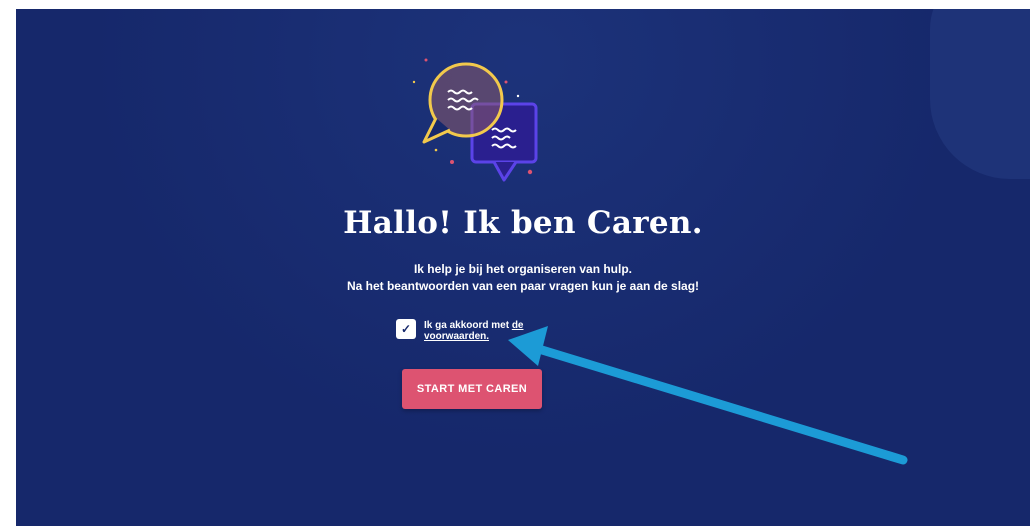  I want to click on terms-label: Ik ga akkoord met de voorwaarden., so click(494, 331).